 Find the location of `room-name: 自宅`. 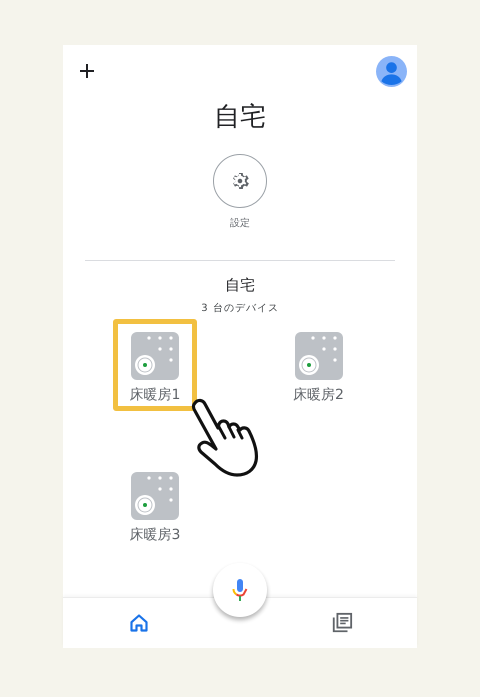

room-name: 自宅 is located at coordinates (240, 285).